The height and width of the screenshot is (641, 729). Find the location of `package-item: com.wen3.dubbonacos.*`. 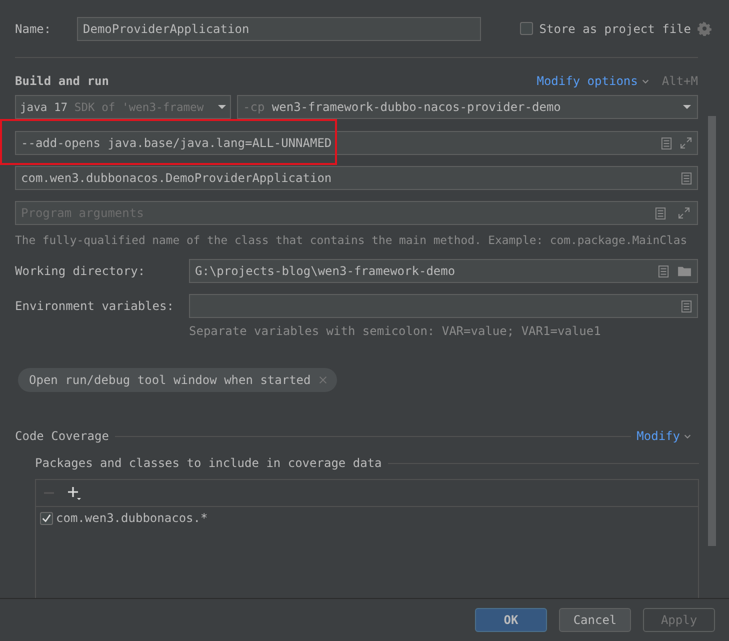

package-item: com.wen3.dubbonacos.* is located at coordinates (132, 518).